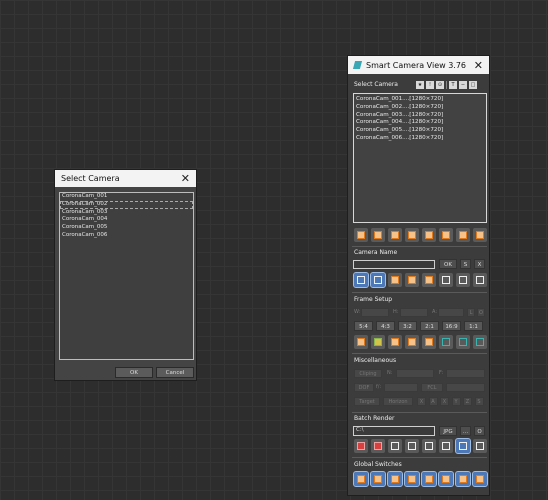  I want to click on near-field, so click(415, 373).